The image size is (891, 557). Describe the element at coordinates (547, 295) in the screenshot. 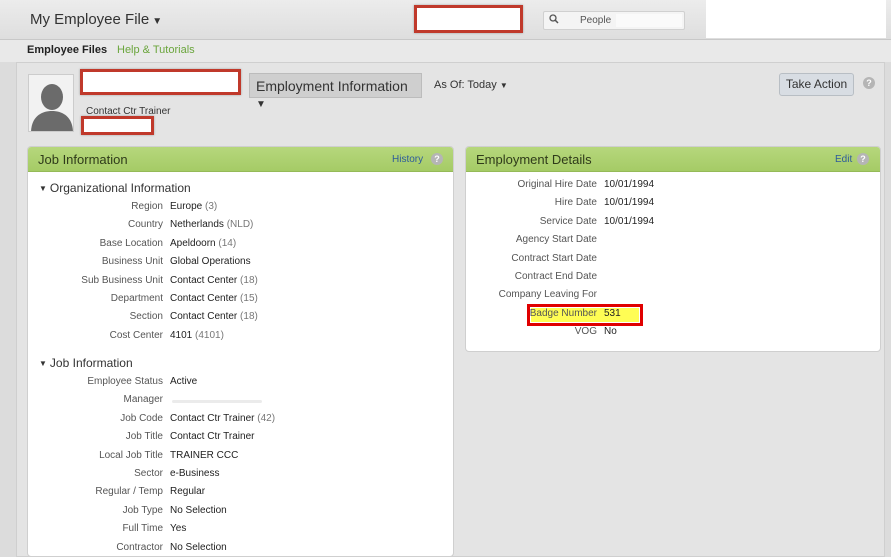

I see `field-label: Company Leaving For` at that location.